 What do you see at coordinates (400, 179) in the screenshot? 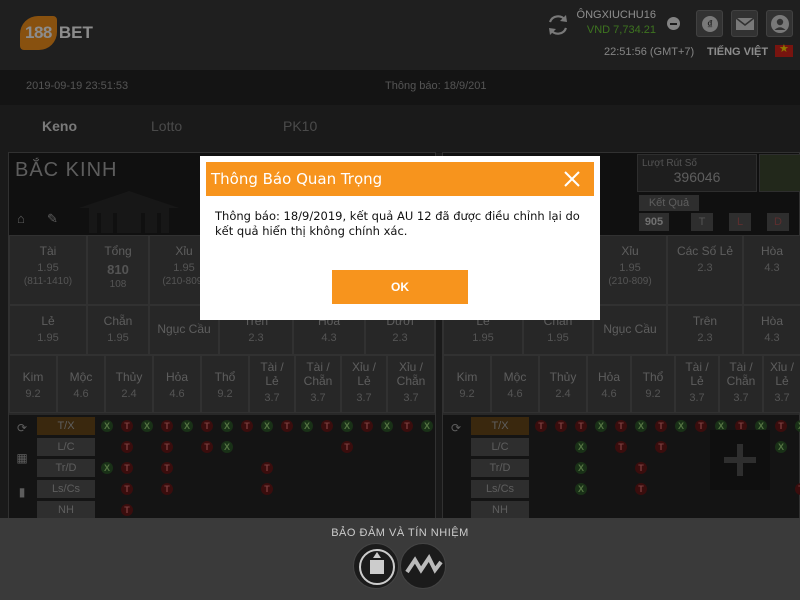
I see `dialog-header: Thông Báo Quan Trọng` at bounding box center [400, 179].